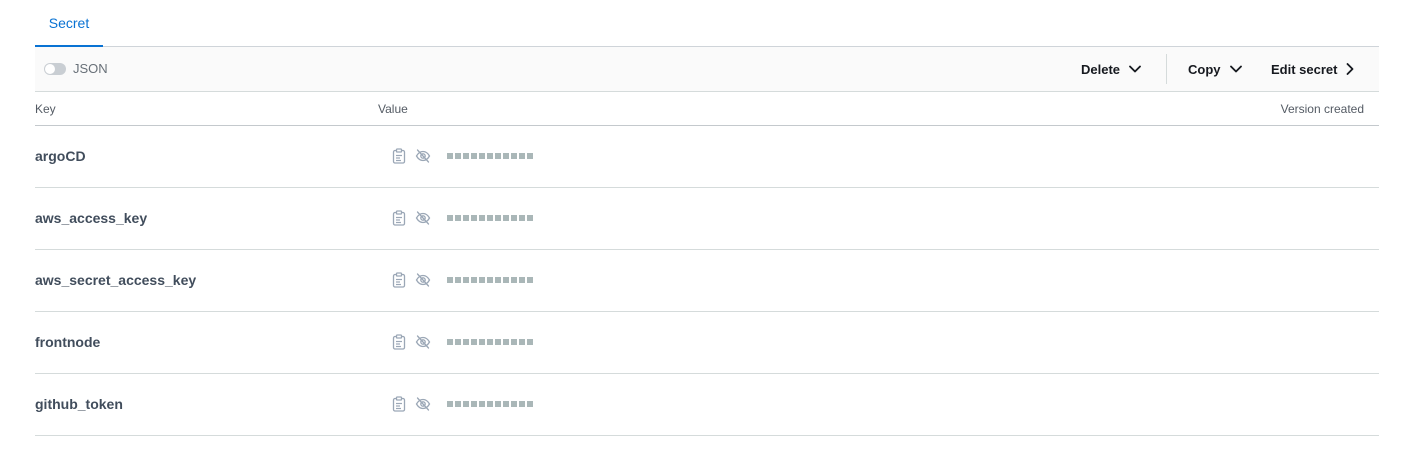 This screenshot has width=1424, height=466. Describe the element at coordinates (707, 405) in the screenshot. I see `table-row: github_token` at that location.